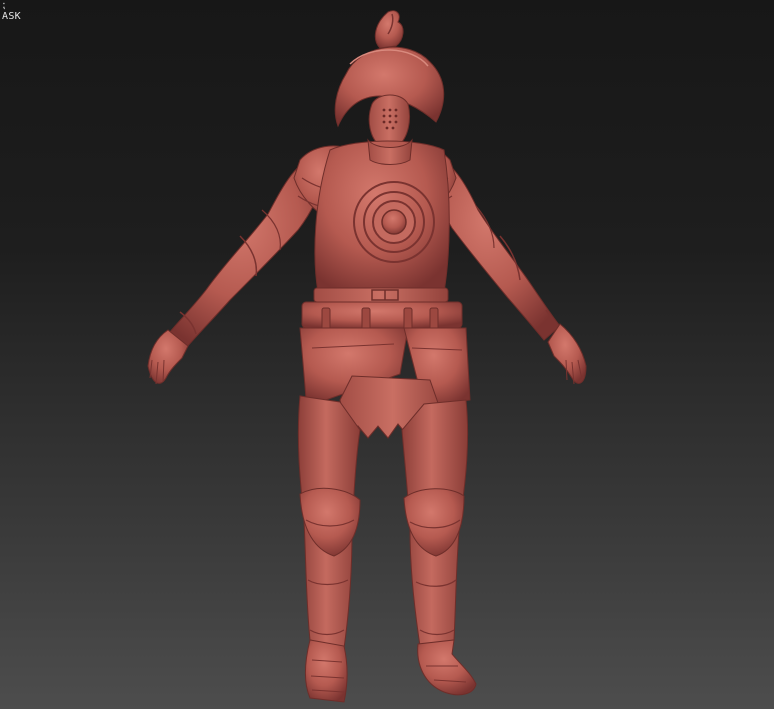  Describe the element at coordinates (389, 29) in the screenshot. I see `helmet-crest` at that location.